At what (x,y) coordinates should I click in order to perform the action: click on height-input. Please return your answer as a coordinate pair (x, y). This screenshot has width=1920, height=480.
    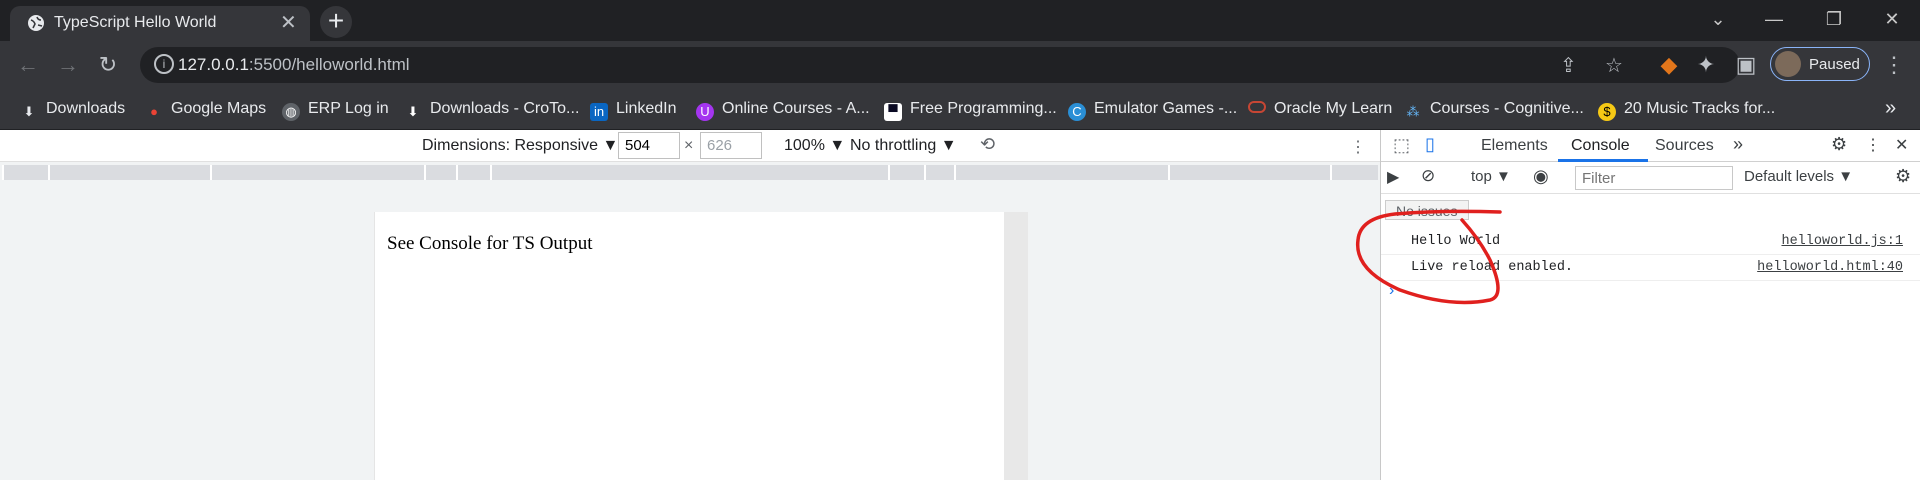
    Looking at the image, I should click on (731, 145).